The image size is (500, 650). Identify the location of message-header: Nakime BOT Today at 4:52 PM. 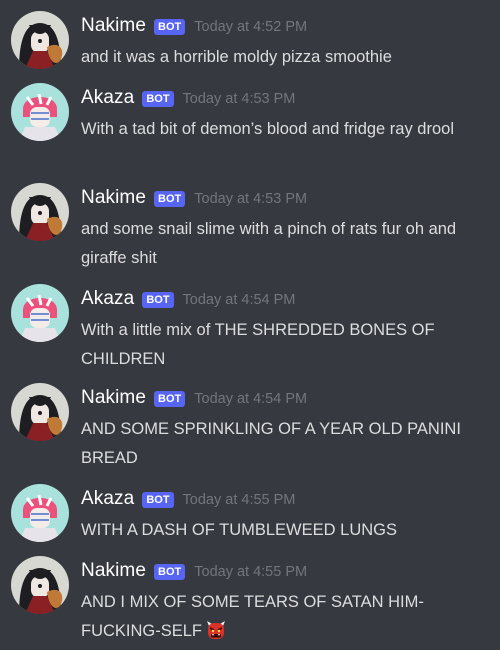
(194, 26).